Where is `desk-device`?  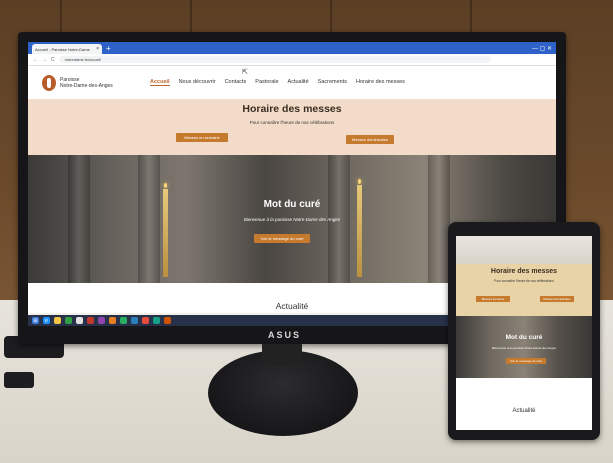 desk-device is located at coordinates (19, 380).